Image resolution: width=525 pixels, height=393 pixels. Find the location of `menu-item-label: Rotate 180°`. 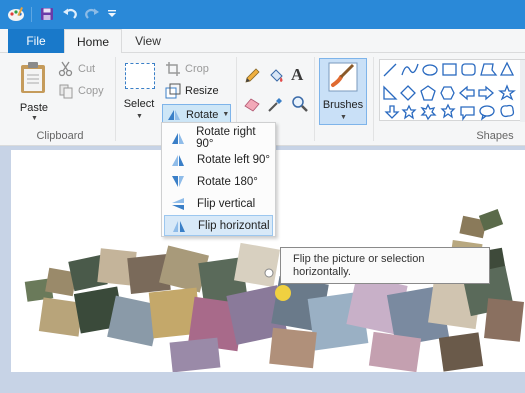

menu-item-label: Rotate 180° is located at coordinates (227, 181).